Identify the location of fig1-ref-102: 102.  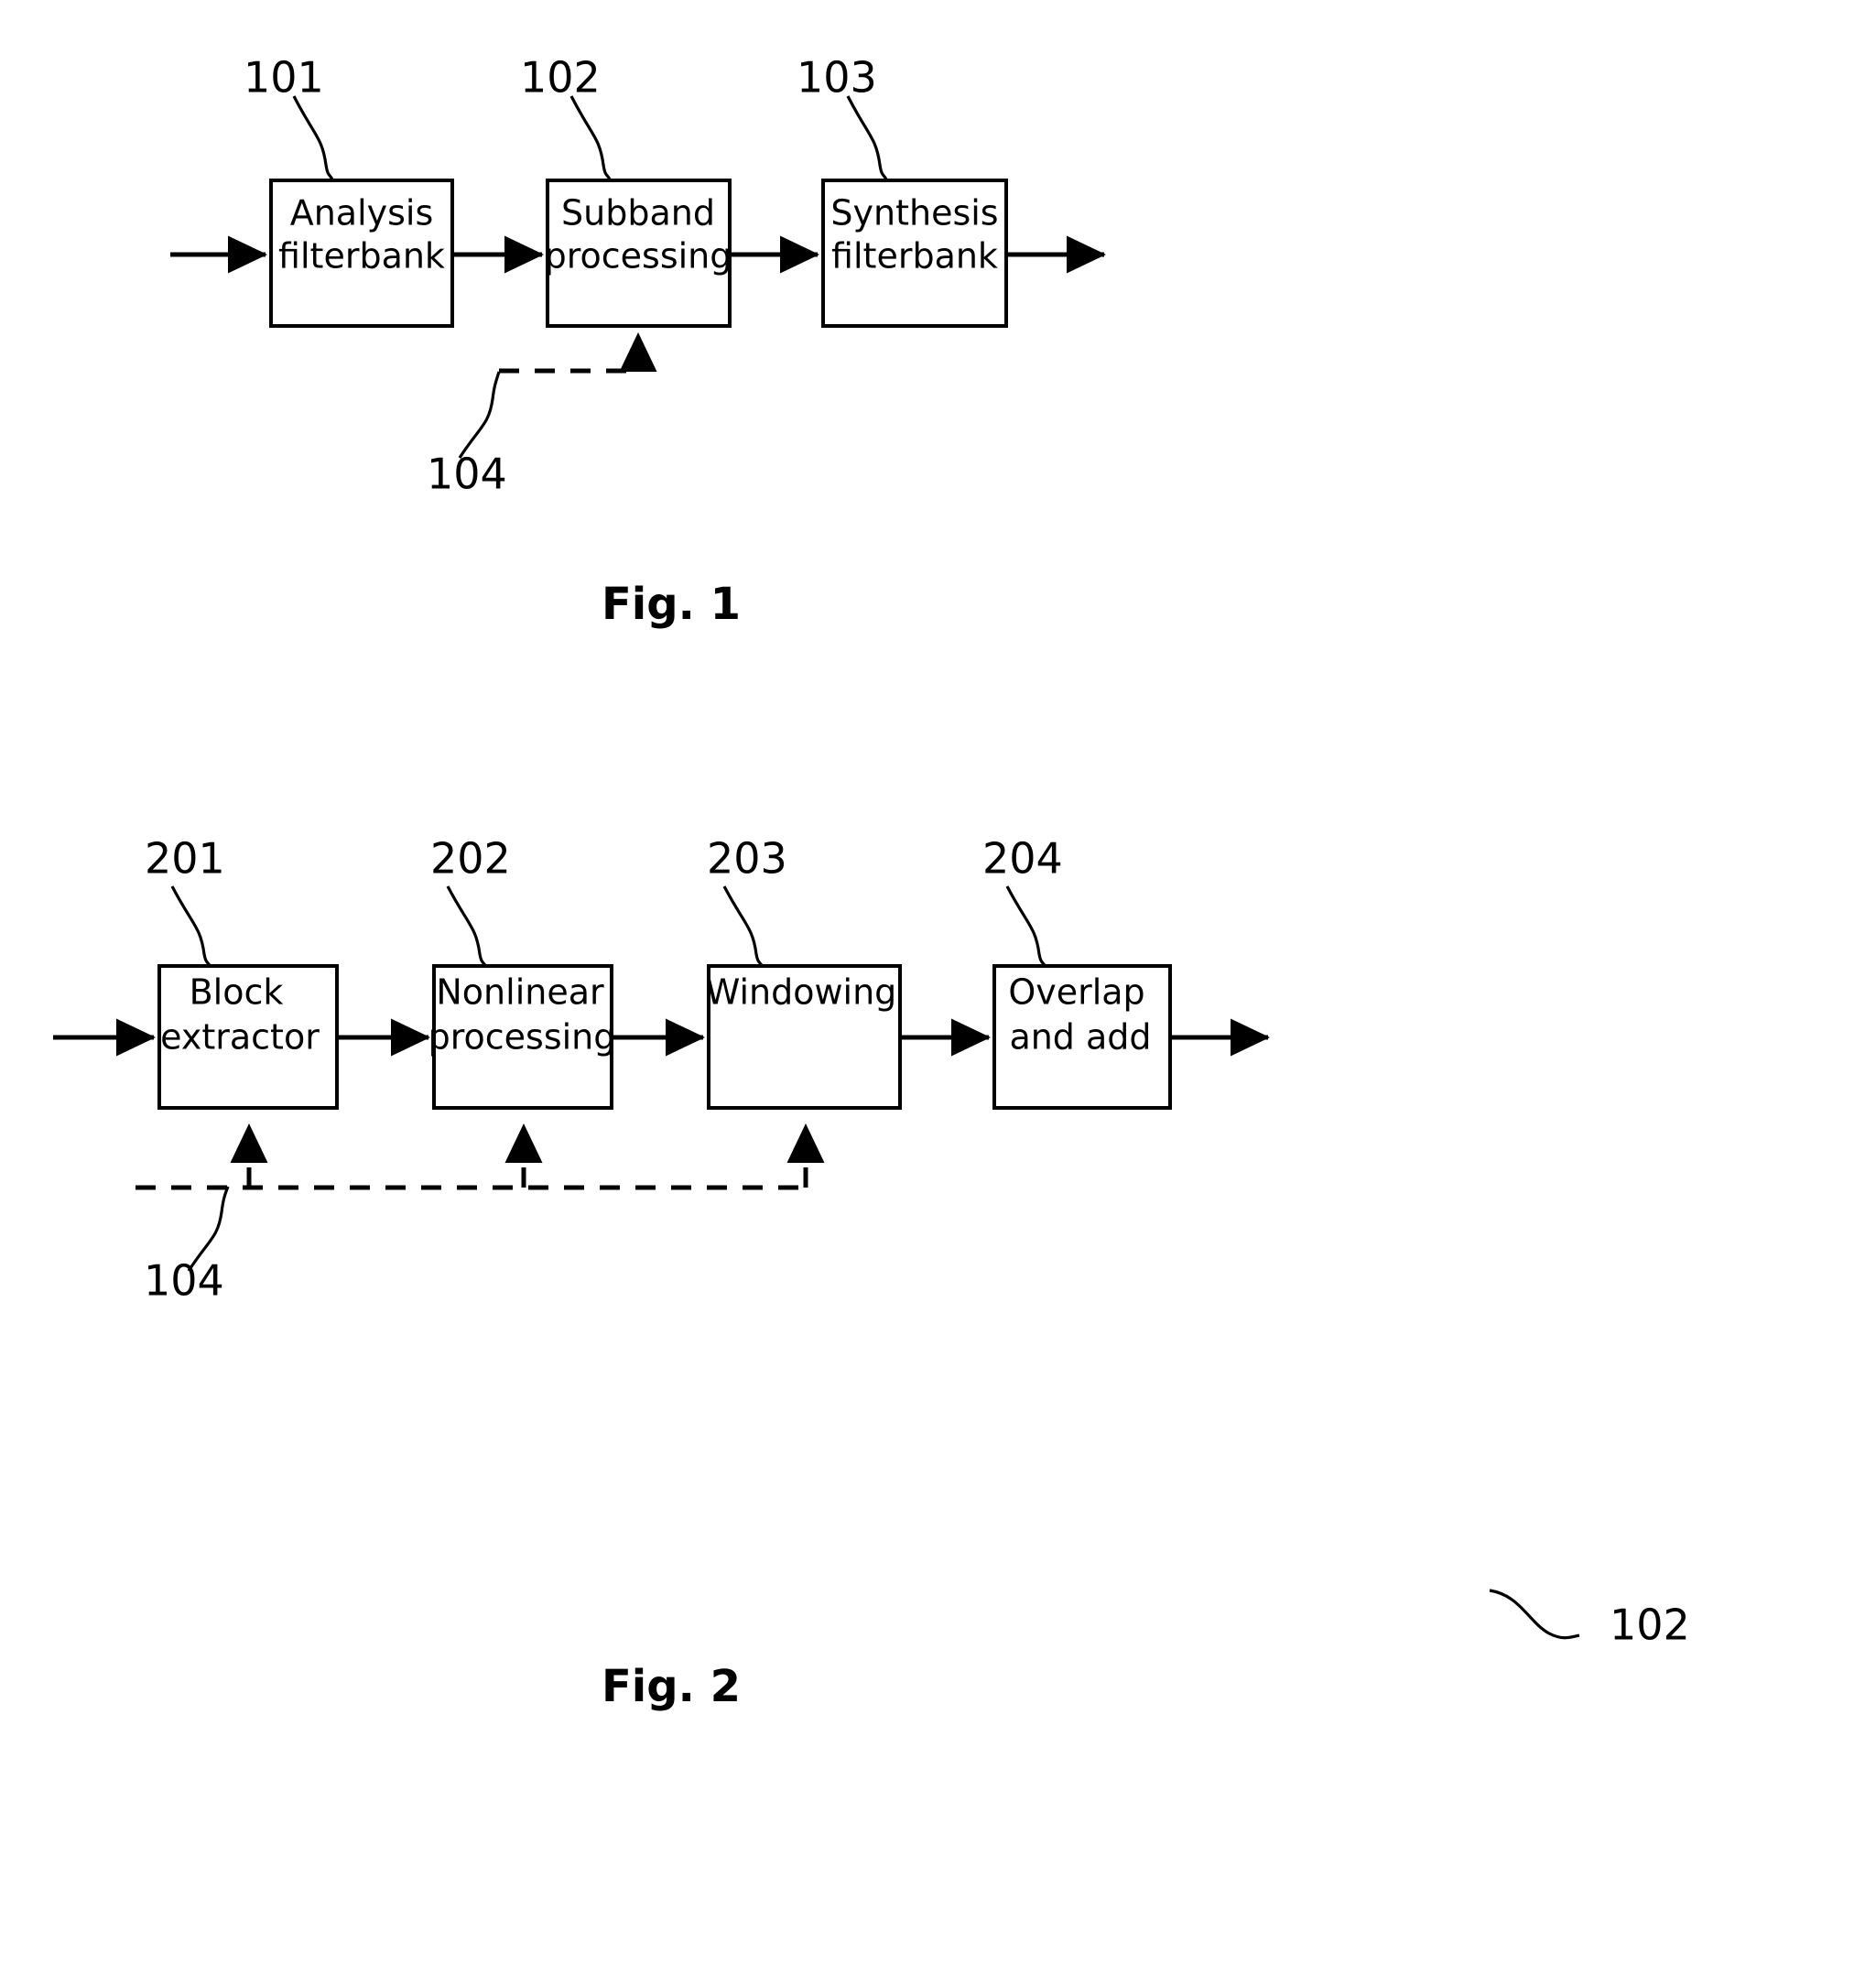
(560, 78).